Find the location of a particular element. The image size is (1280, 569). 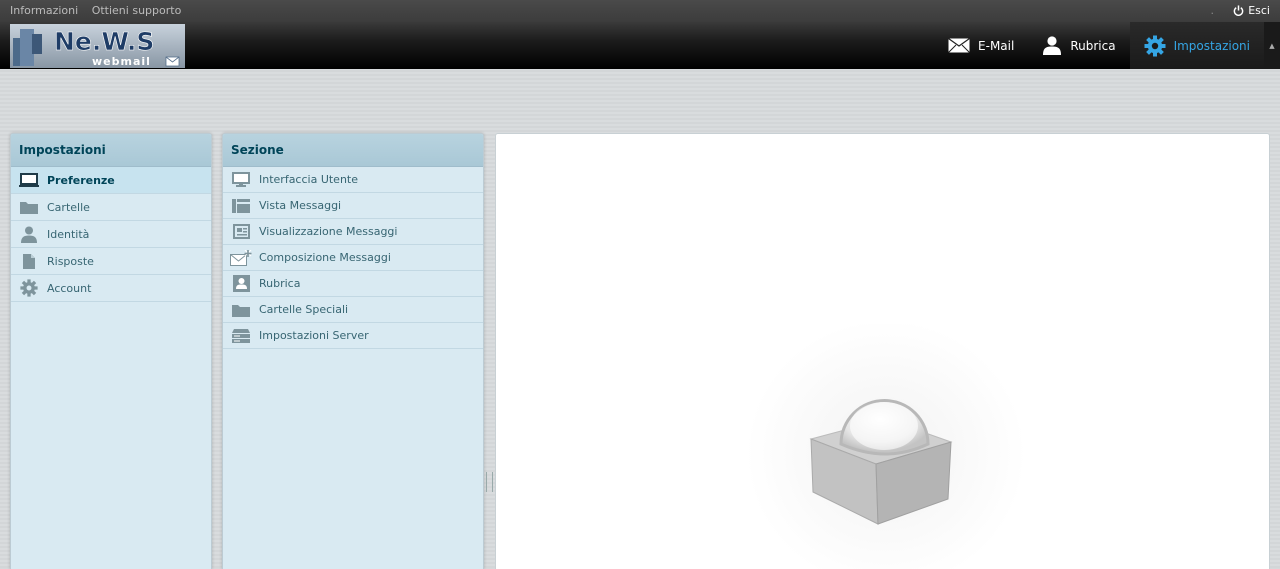

document-icon is located at coordinates (29, 261).